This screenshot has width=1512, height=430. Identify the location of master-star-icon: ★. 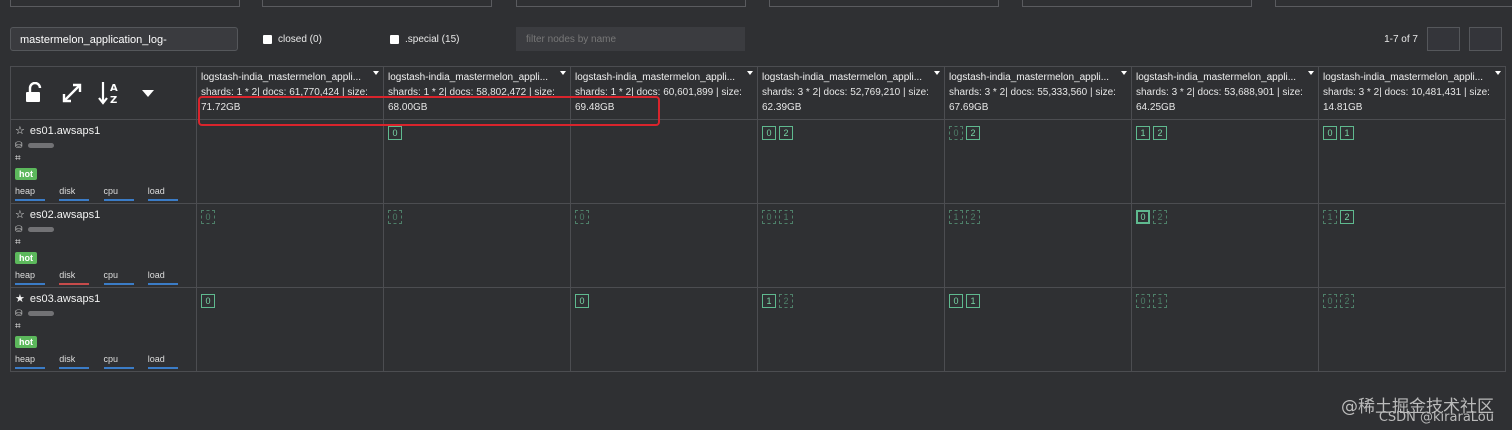
(20, 299).